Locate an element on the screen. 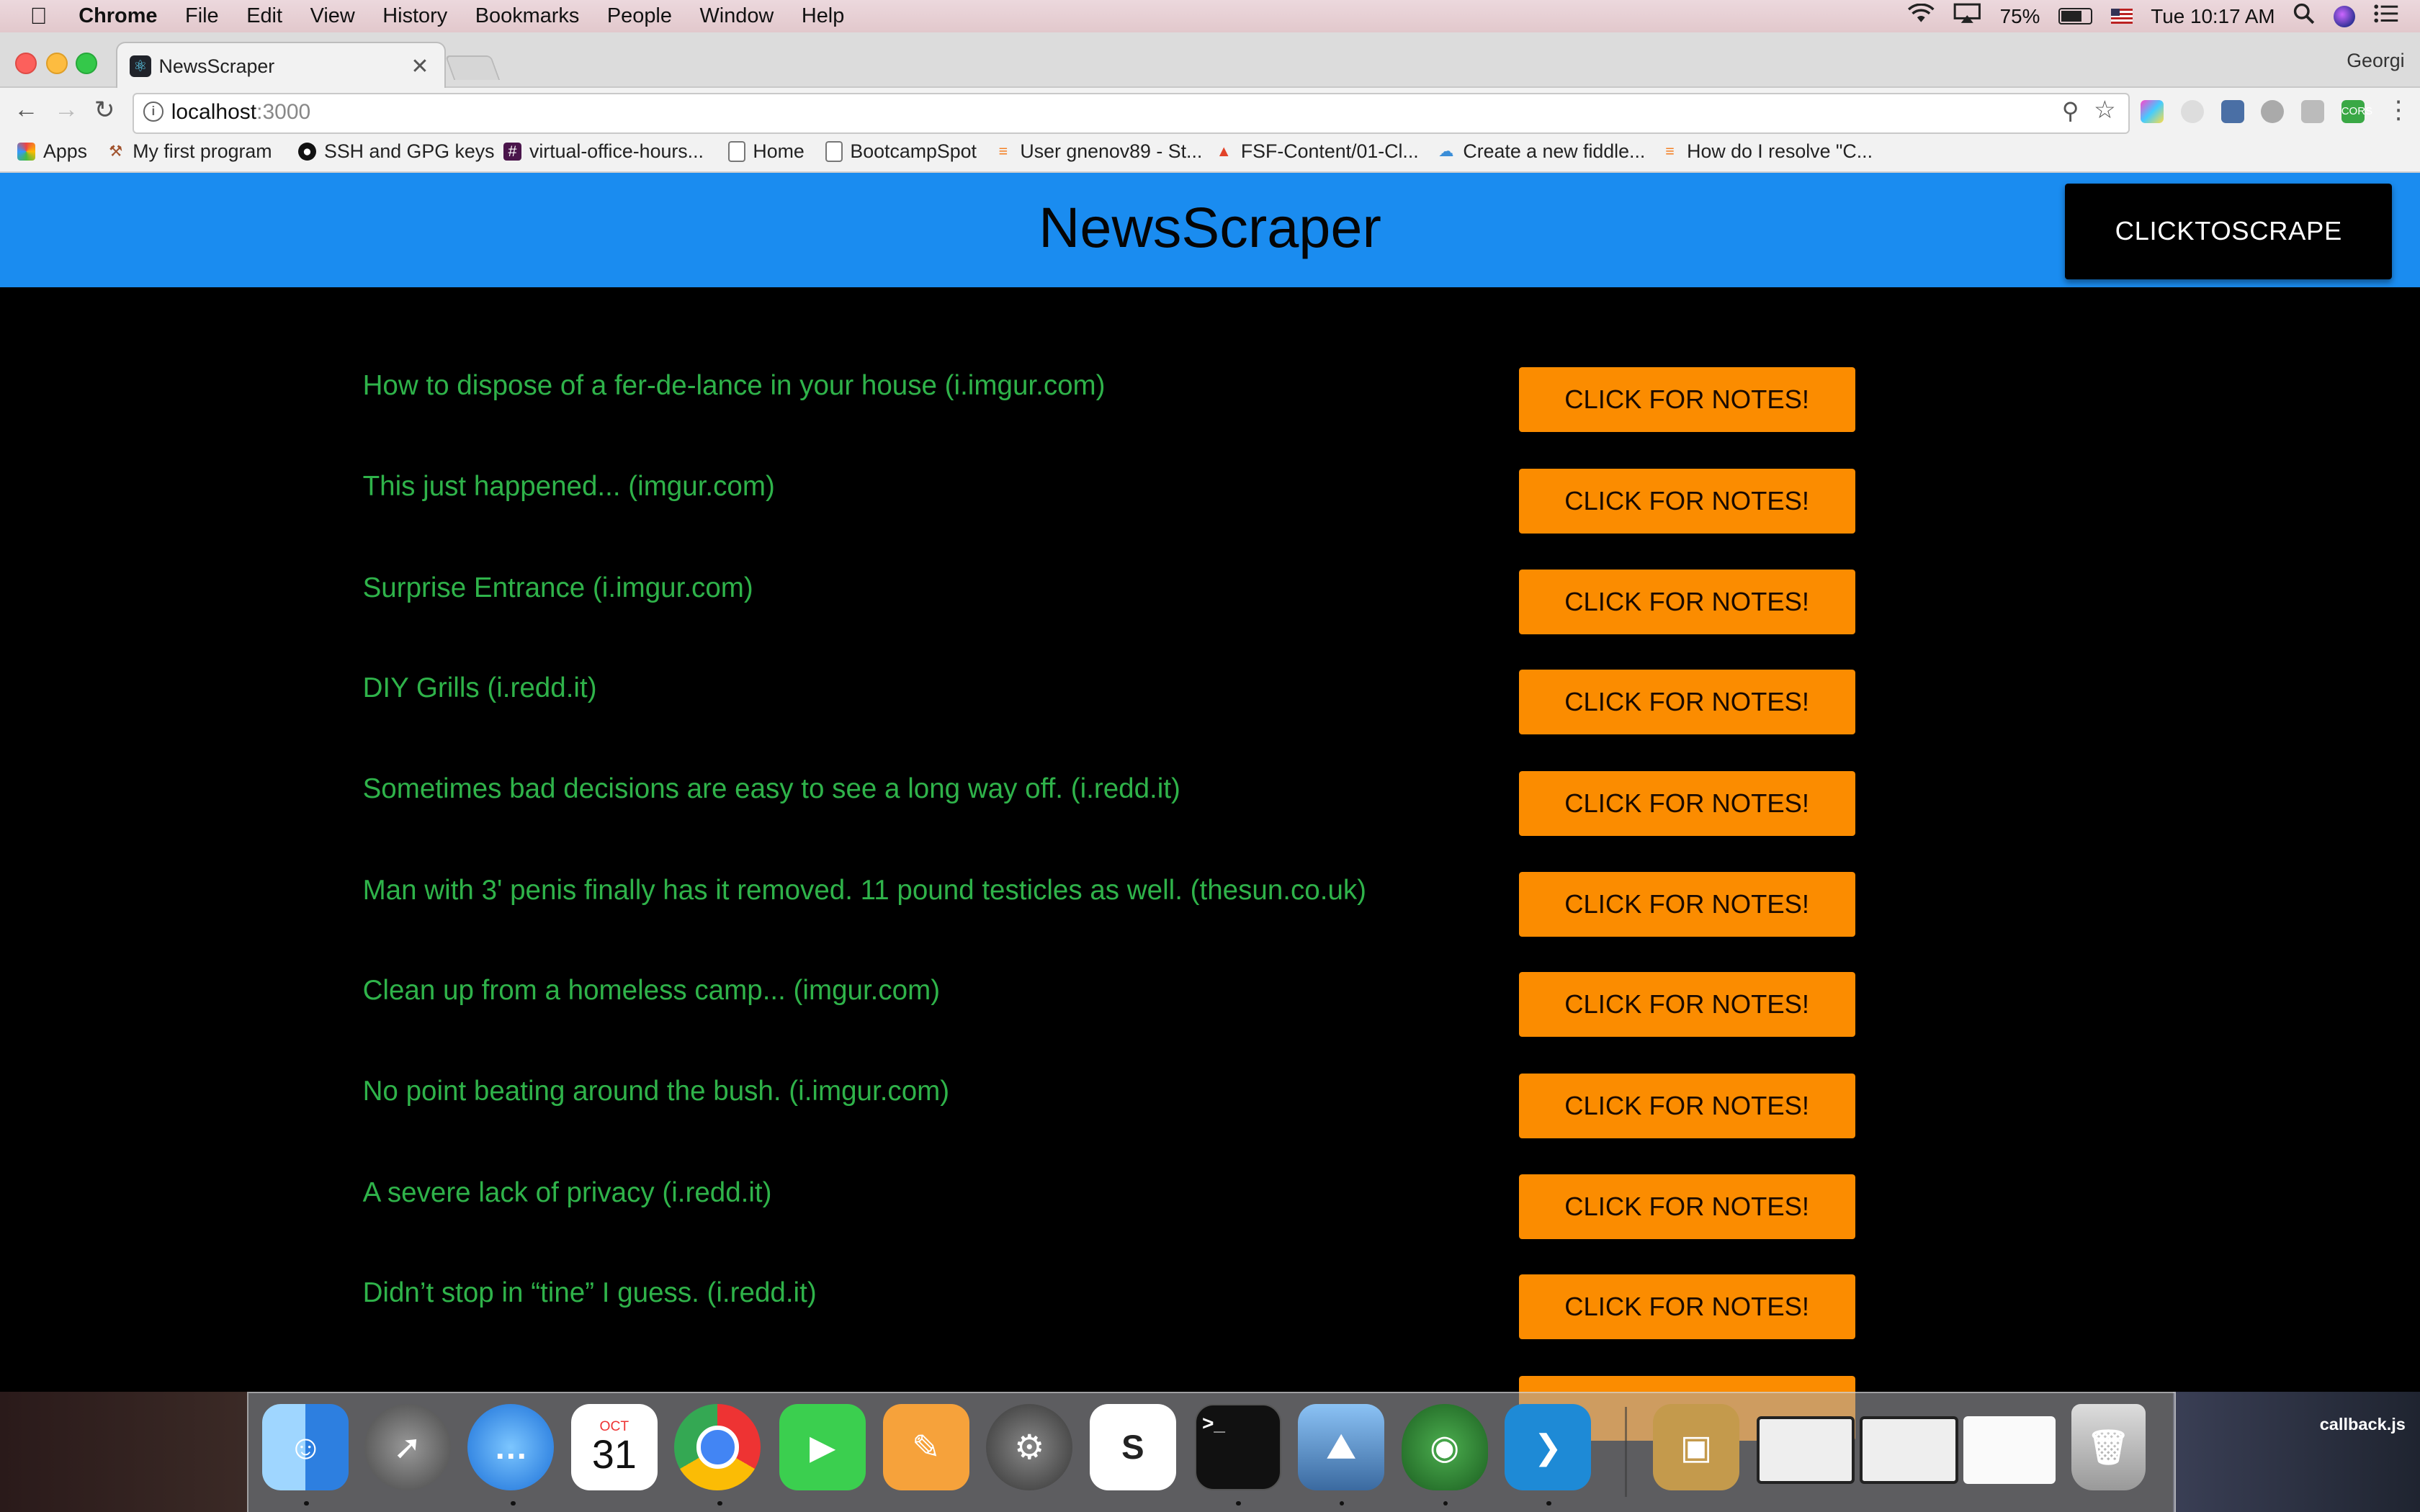 Image resolution: width=2420 pixels, height=1512 pixels. vscode-icon: ❯ is located at coordinates (1548, 1446).